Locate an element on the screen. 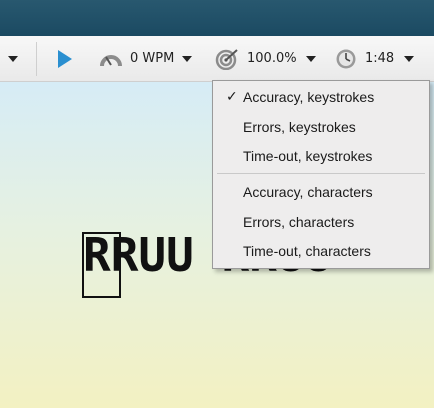  target-icon is located at coordinates (226, 59).